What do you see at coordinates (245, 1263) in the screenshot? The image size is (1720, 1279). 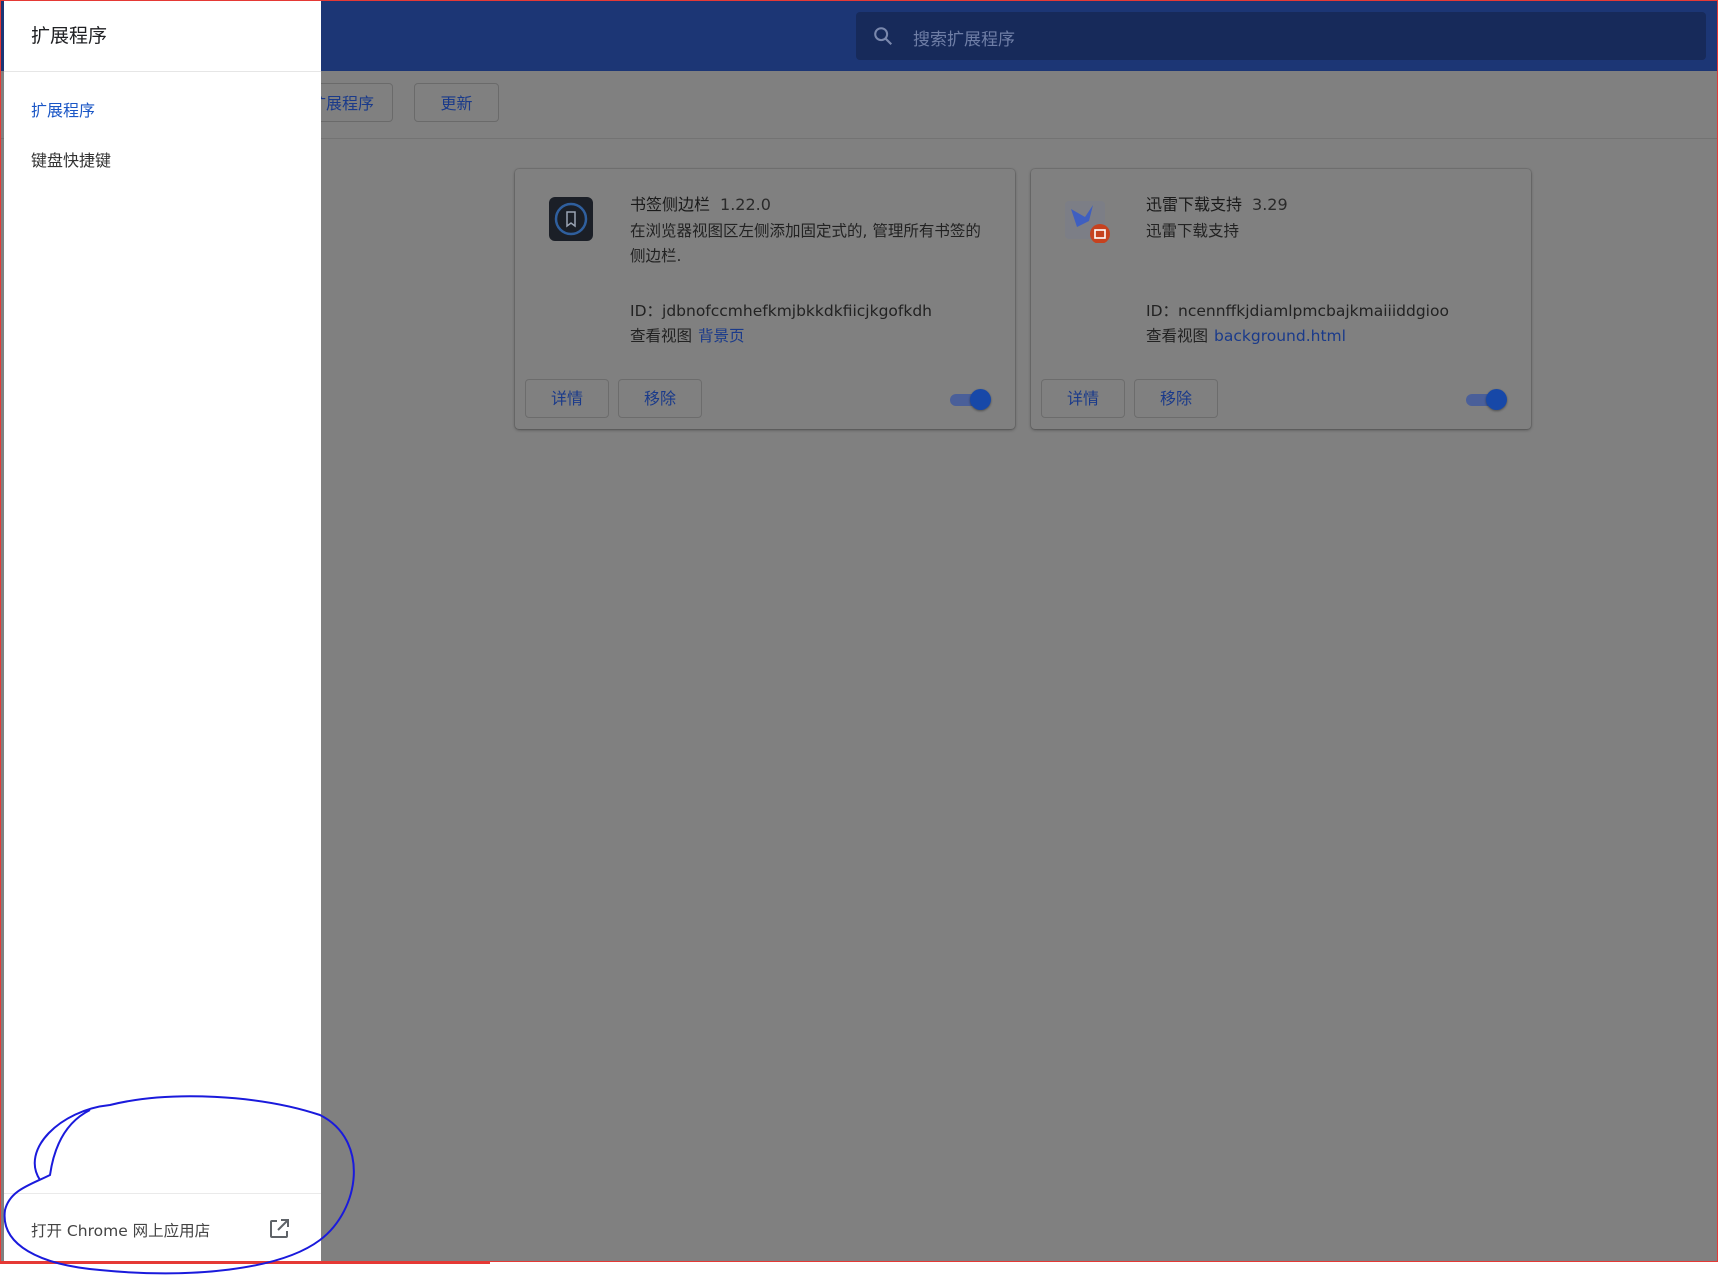 I see `frame-bottom-line` at bounding box center [245, 1263].